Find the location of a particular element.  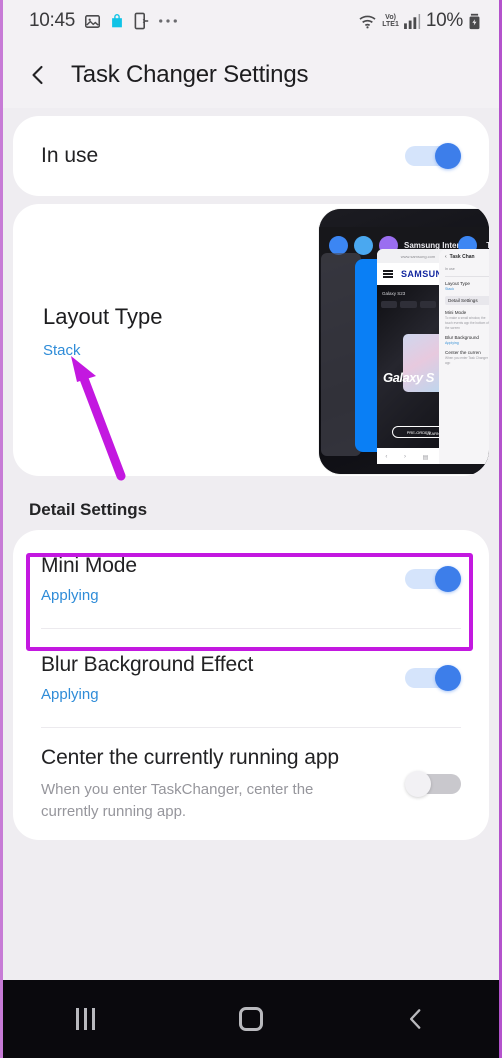

back-chevron-icon is located at coordinates (38, 75).